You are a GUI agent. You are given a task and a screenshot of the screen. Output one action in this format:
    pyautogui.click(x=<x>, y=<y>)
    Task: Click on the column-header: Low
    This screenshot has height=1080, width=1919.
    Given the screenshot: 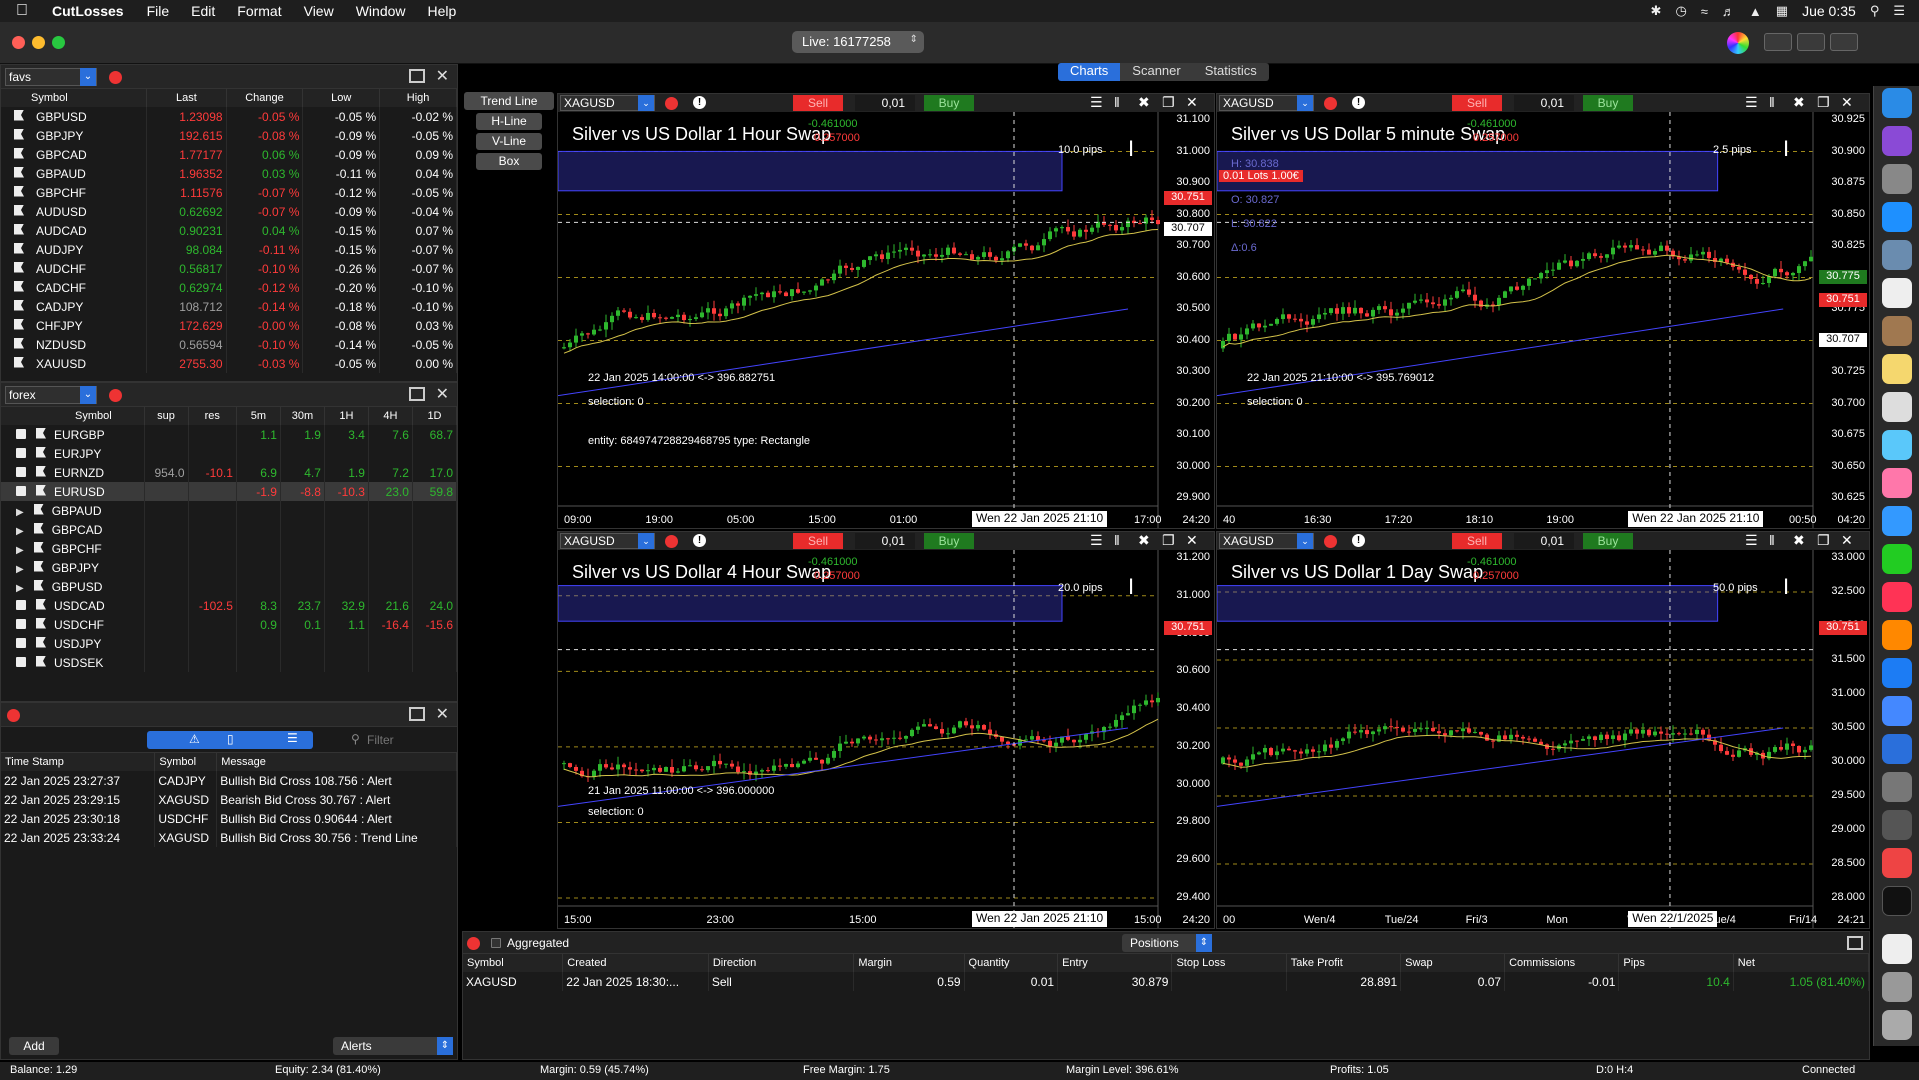 What is the action you would take?
    pyautogui.click(x=341, y=98)
    